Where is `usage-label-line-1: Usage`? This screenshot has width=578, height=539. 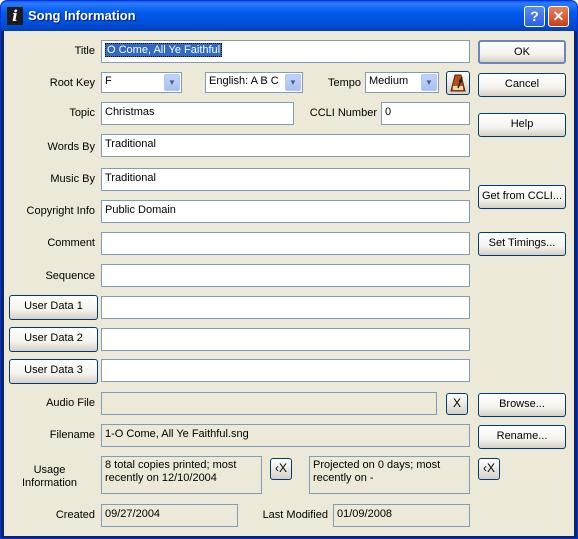 usage-label-line-1: Usage is located at coordinates (49, 470).